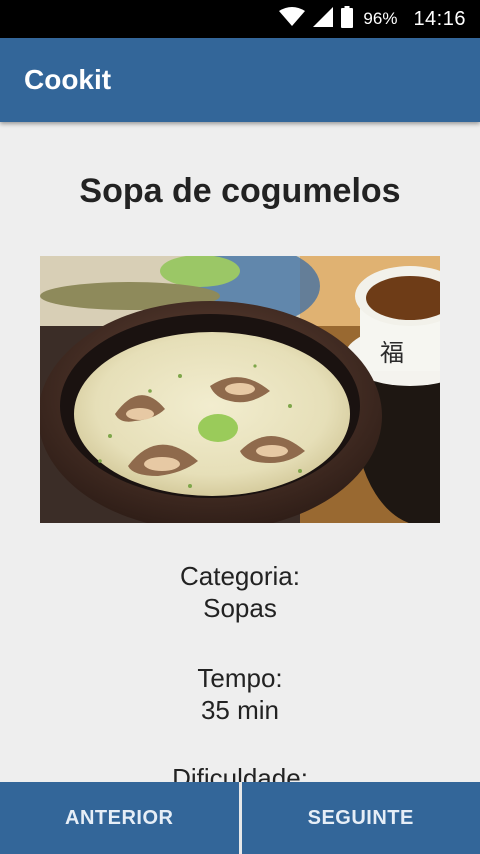 The image size is (480, 854). Describe the element at coordinates (68, 79) in the screenshot. I see `app-title: Cookit` at that location.